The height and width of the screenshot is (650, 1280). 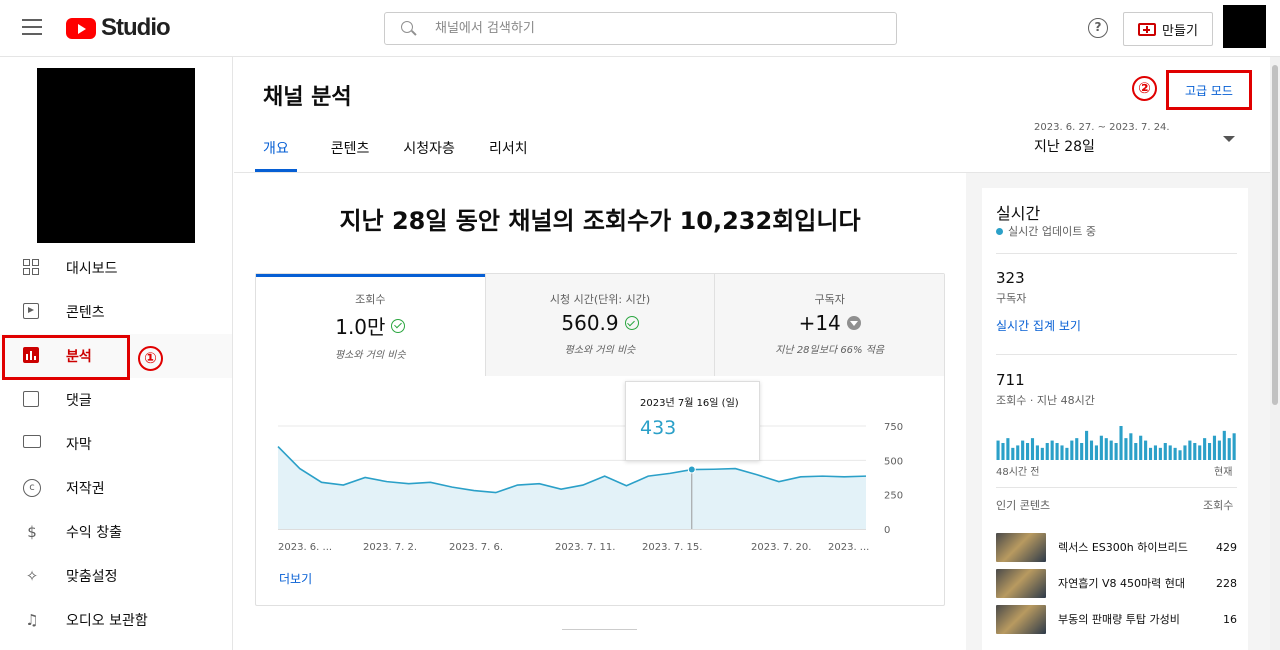 What do you see at coordinates (116, 268) in the screenshot?
I see `sidebar-item-dashboard: 대시보드` at bounding box center [116, 268].